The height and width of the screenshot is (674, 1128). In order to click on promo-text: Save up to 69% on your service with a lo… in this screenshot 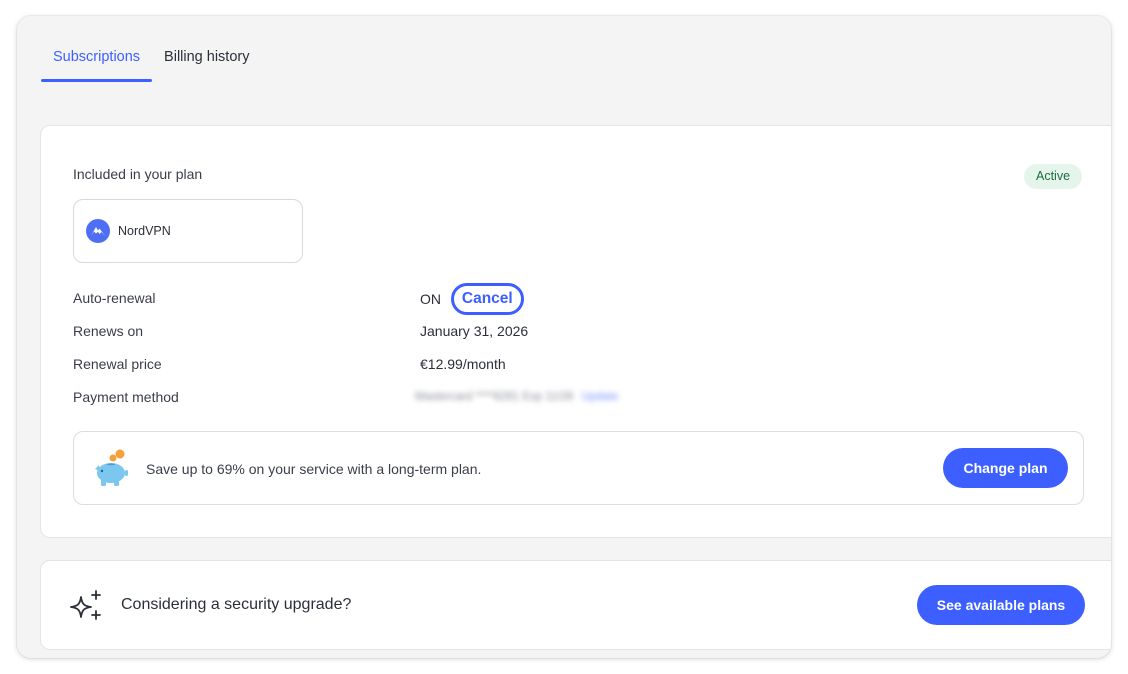, I will do `click(314, 469)`.